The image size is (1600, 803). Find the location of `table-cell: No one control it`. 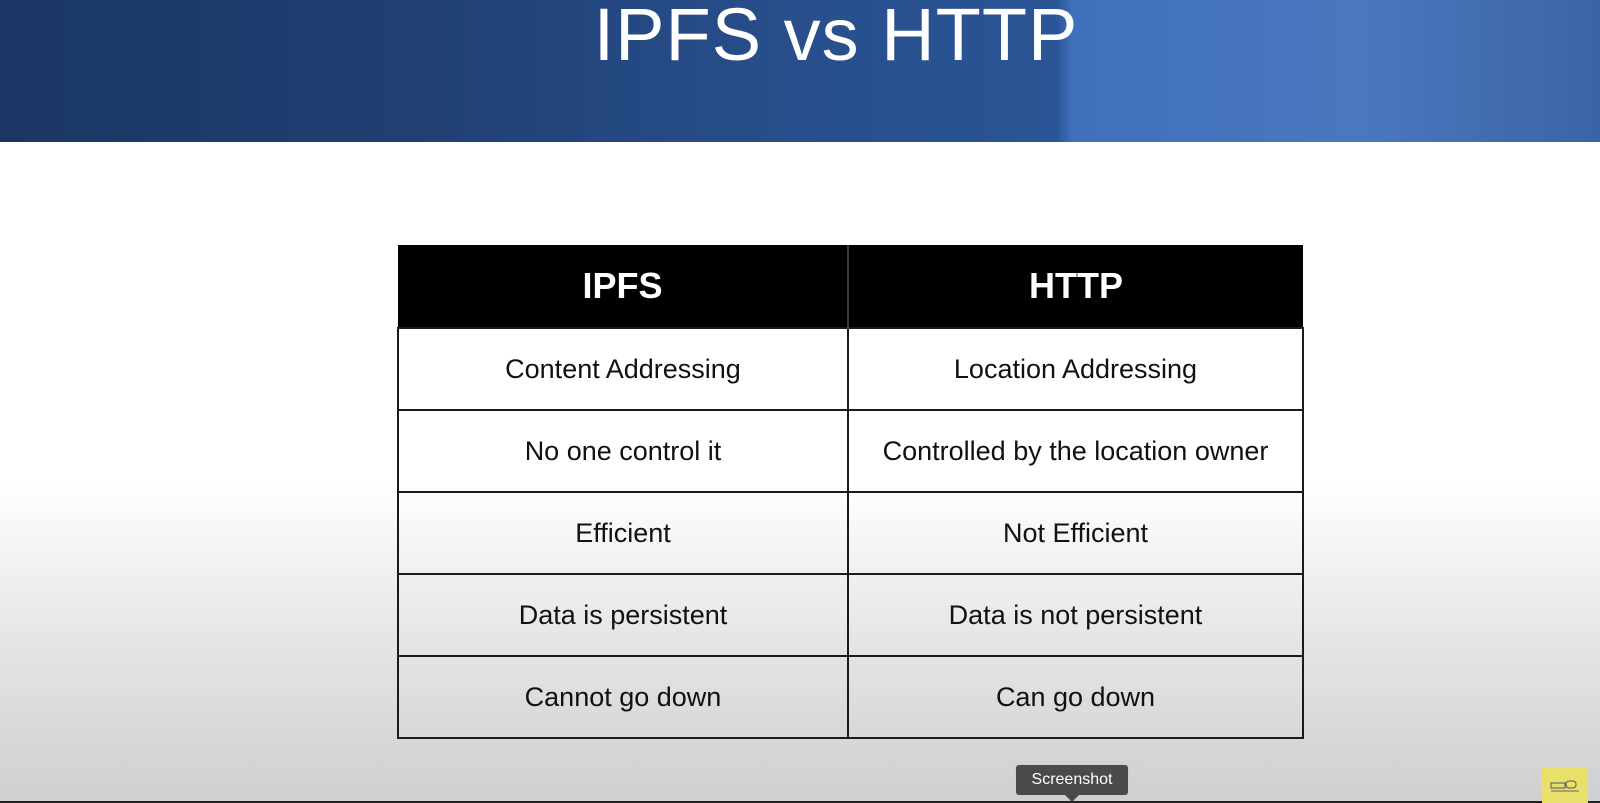

table-cell: No one control it is located at coordinates (623, 451).